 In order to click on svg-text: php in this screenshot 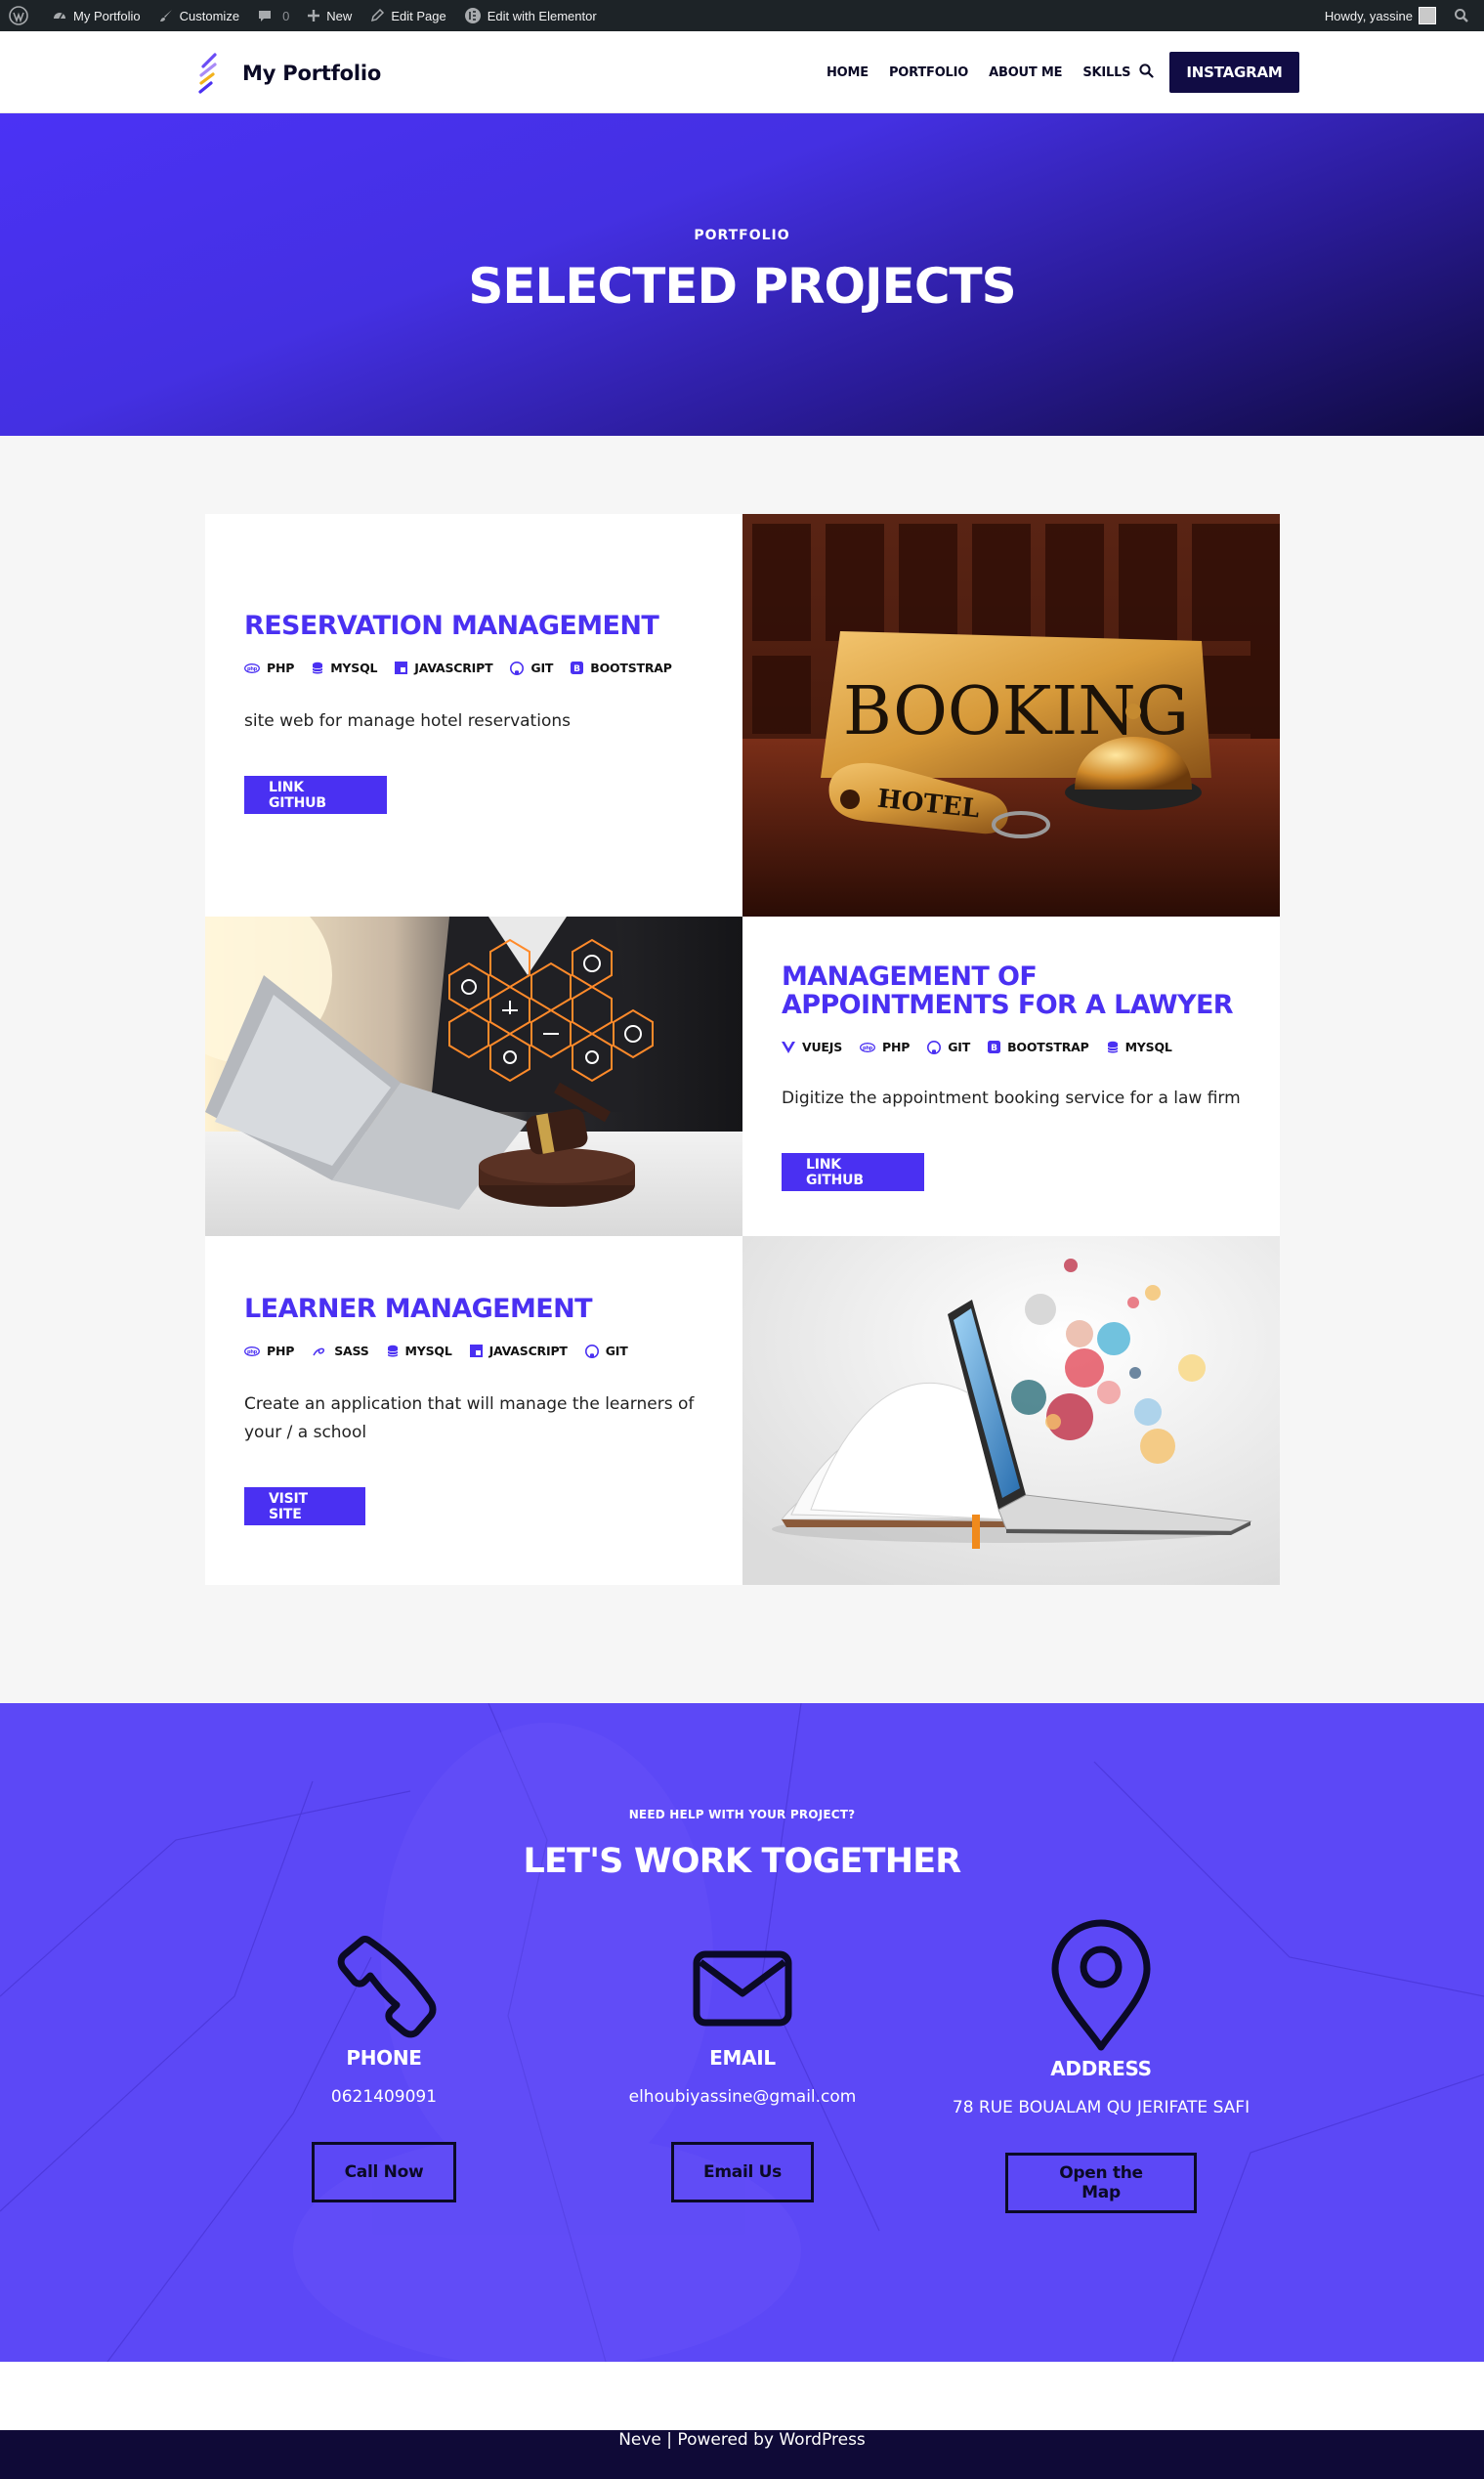, I will do `click(252, 669)`.